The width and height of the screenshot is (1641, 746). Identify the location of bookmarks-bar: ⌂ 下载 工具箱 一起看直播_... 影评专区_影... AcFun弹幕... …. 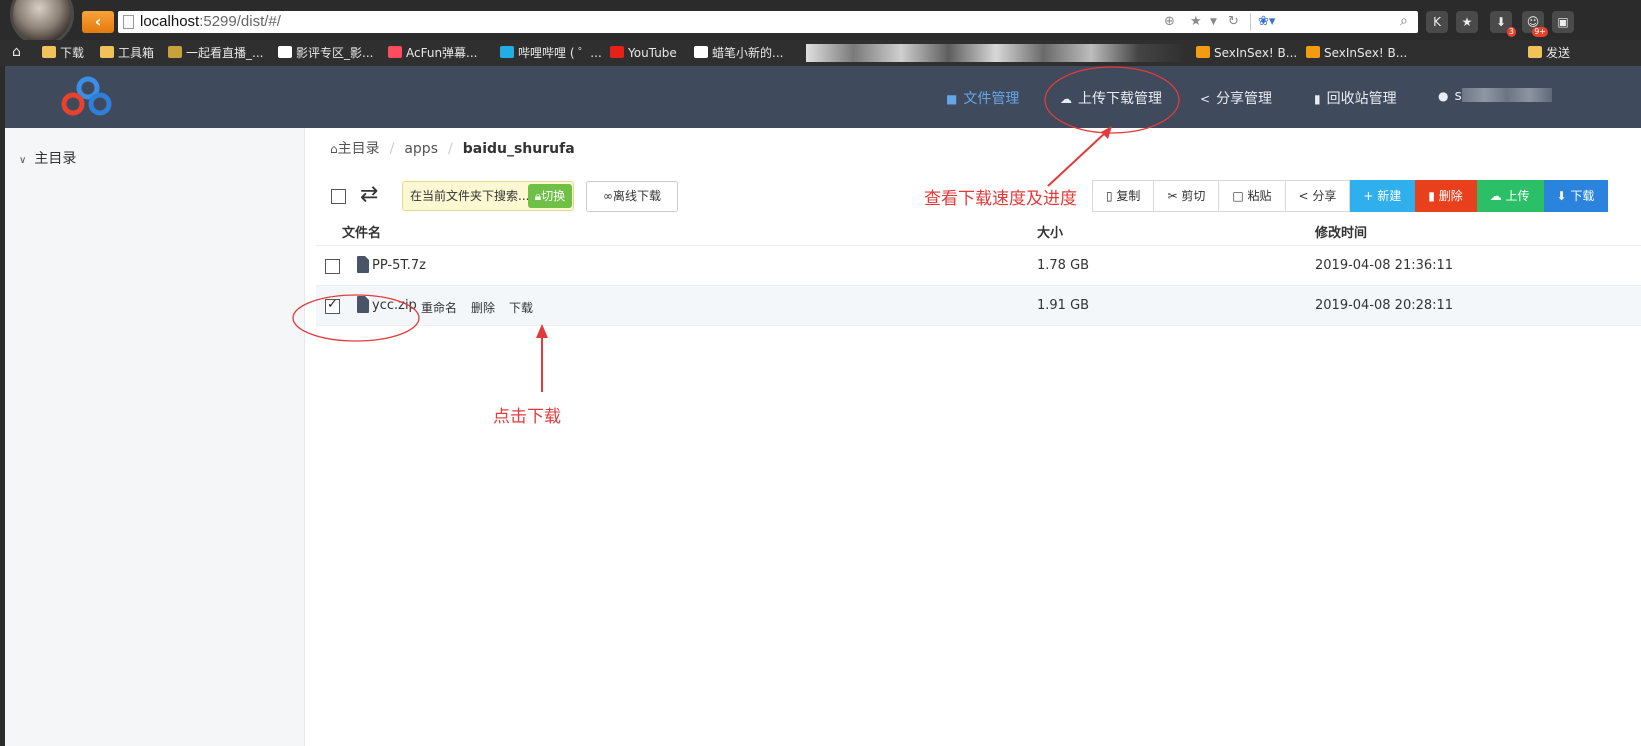
(820, 53).